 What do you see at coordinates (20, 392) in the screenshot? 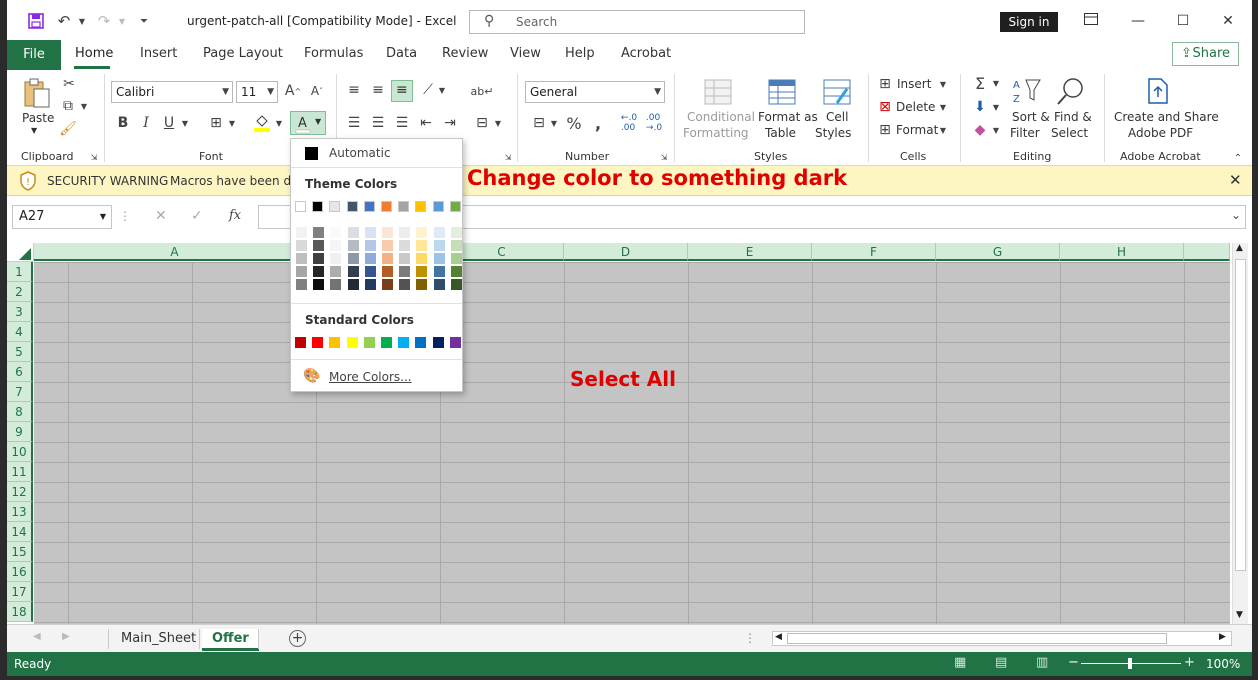
I see `row-header: 7` at bounding box center [20, 392].